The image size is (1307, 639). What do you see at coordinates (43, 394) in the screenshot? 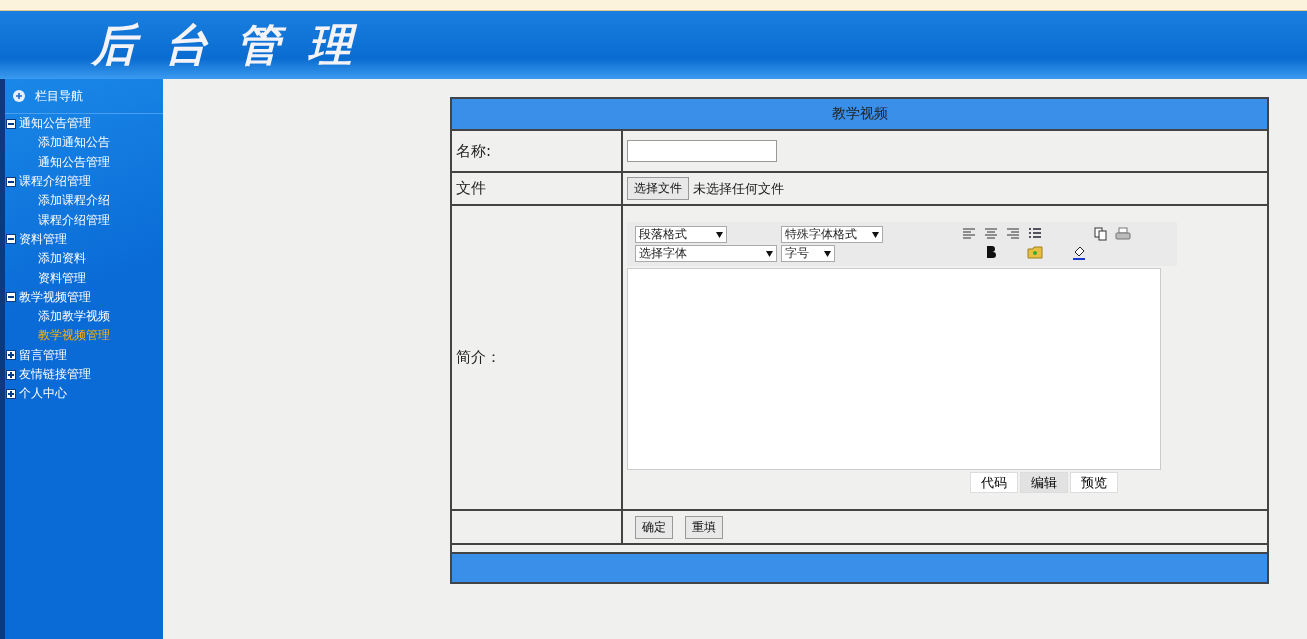
I see `sidebar-group: 个人中心` at bounding box center [43, 394].